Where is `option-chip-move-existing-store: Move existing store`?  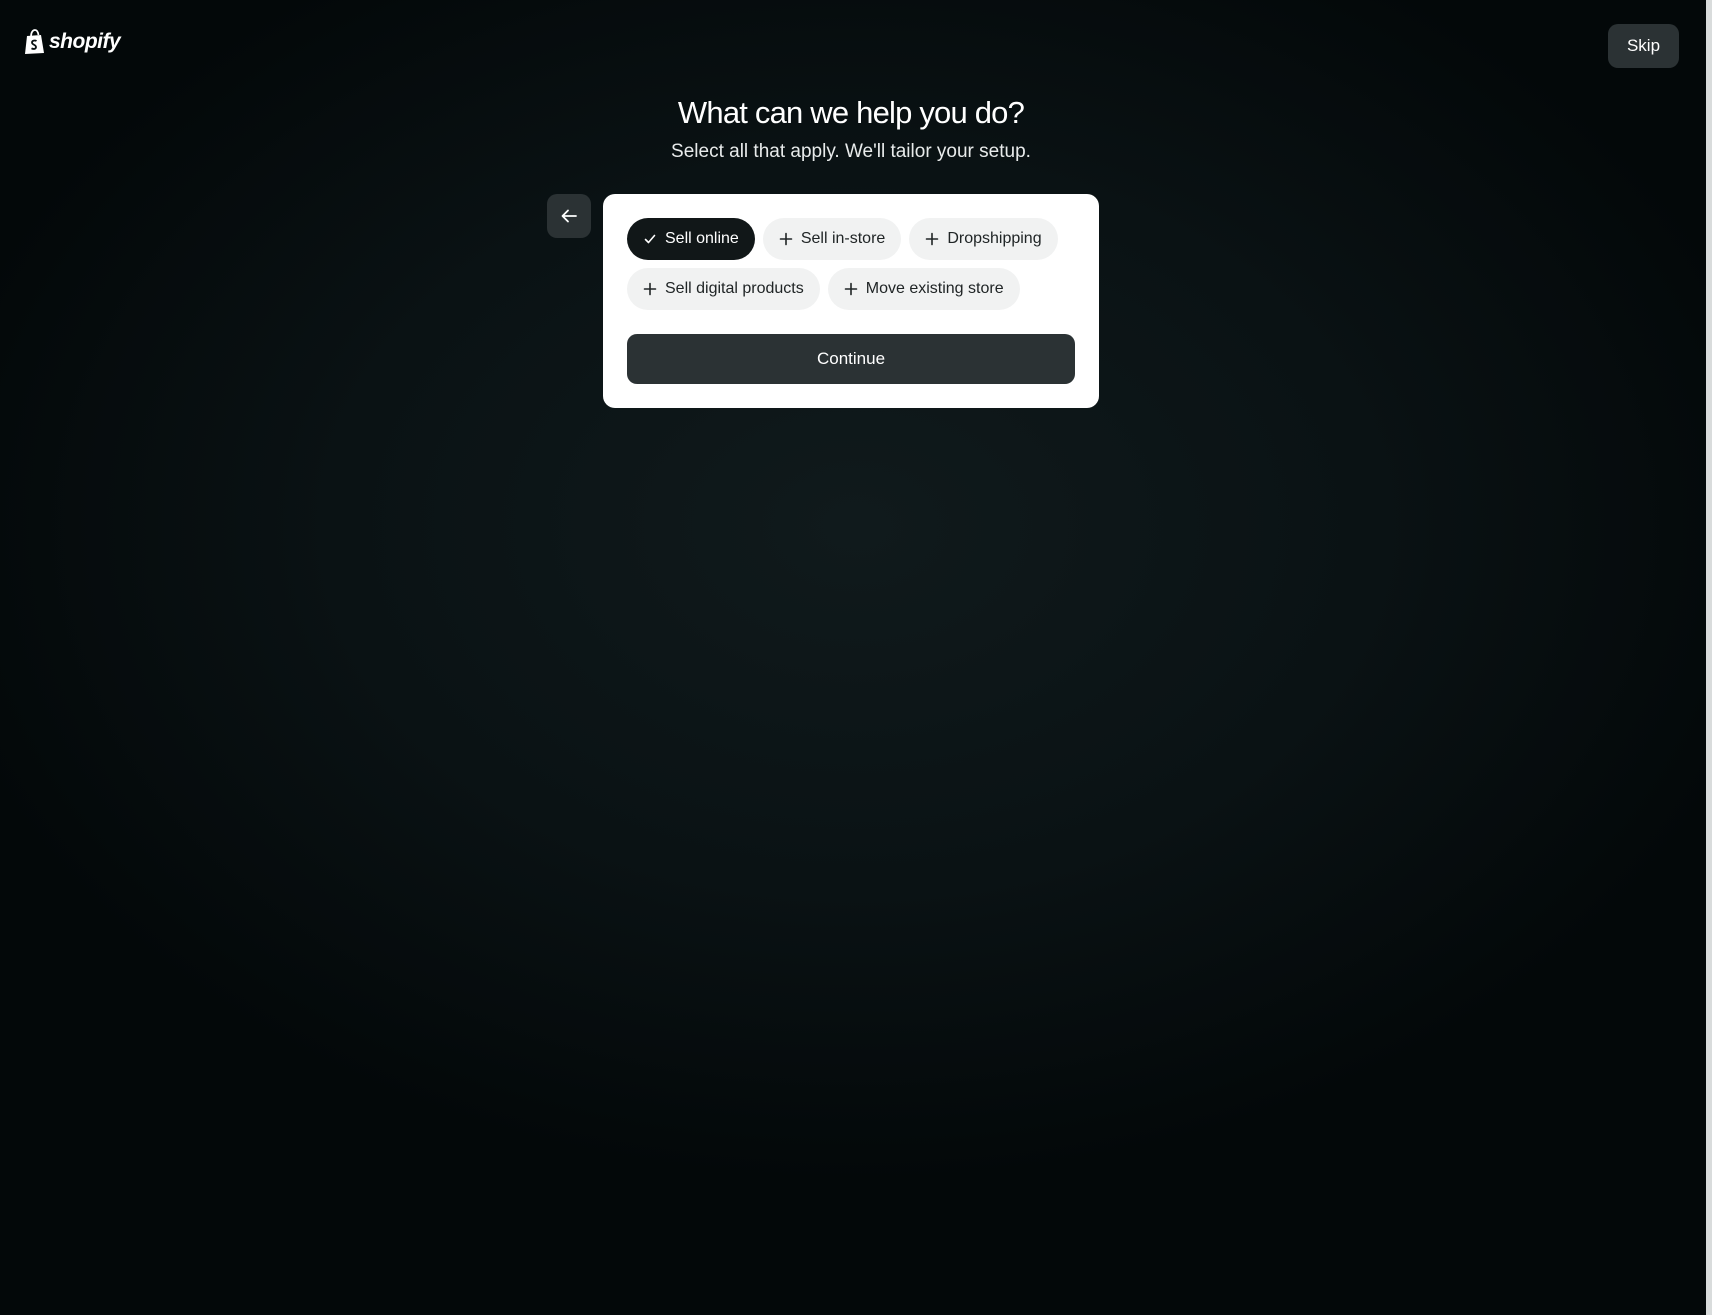 option-chip-move-existing-store: Move existing store is located at coordinates (923, 289).